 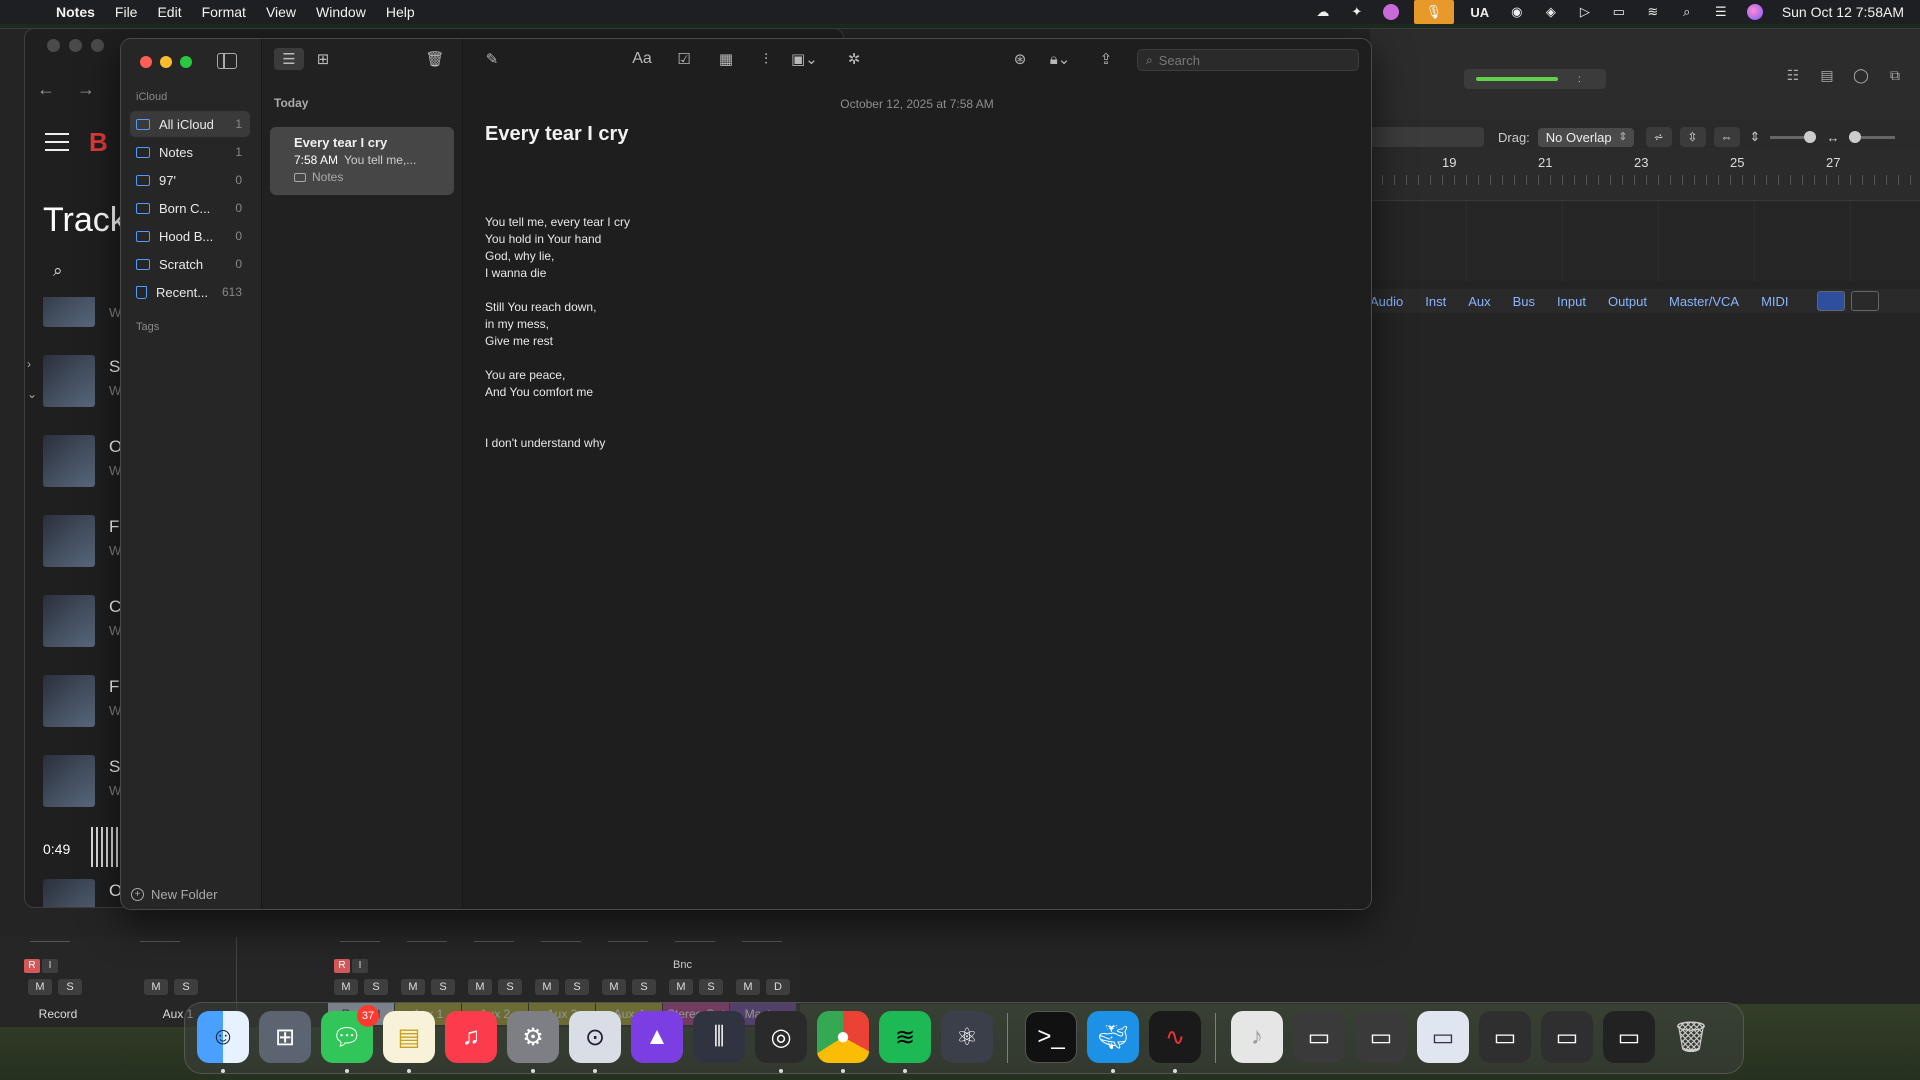 I want to click on spotify-icon: ≋, so click(x=905, y=1037).